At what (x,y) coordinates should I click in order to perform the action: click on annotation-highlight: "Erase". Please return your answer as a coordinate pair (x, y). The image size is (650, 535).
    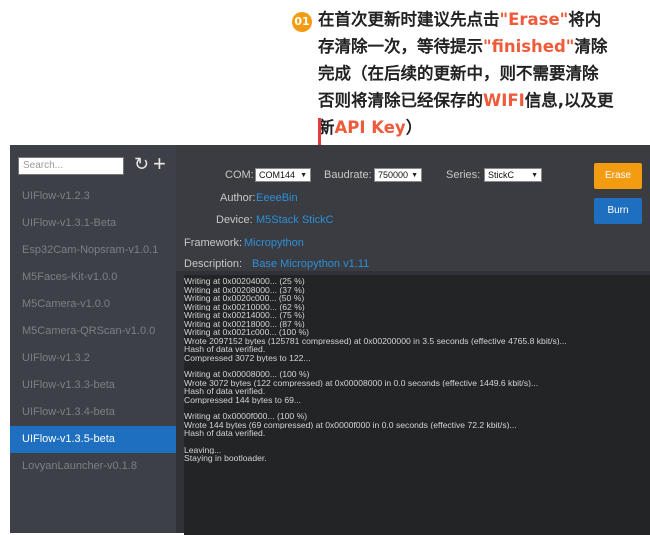
    Looking at the image, I should click on (534, 19).